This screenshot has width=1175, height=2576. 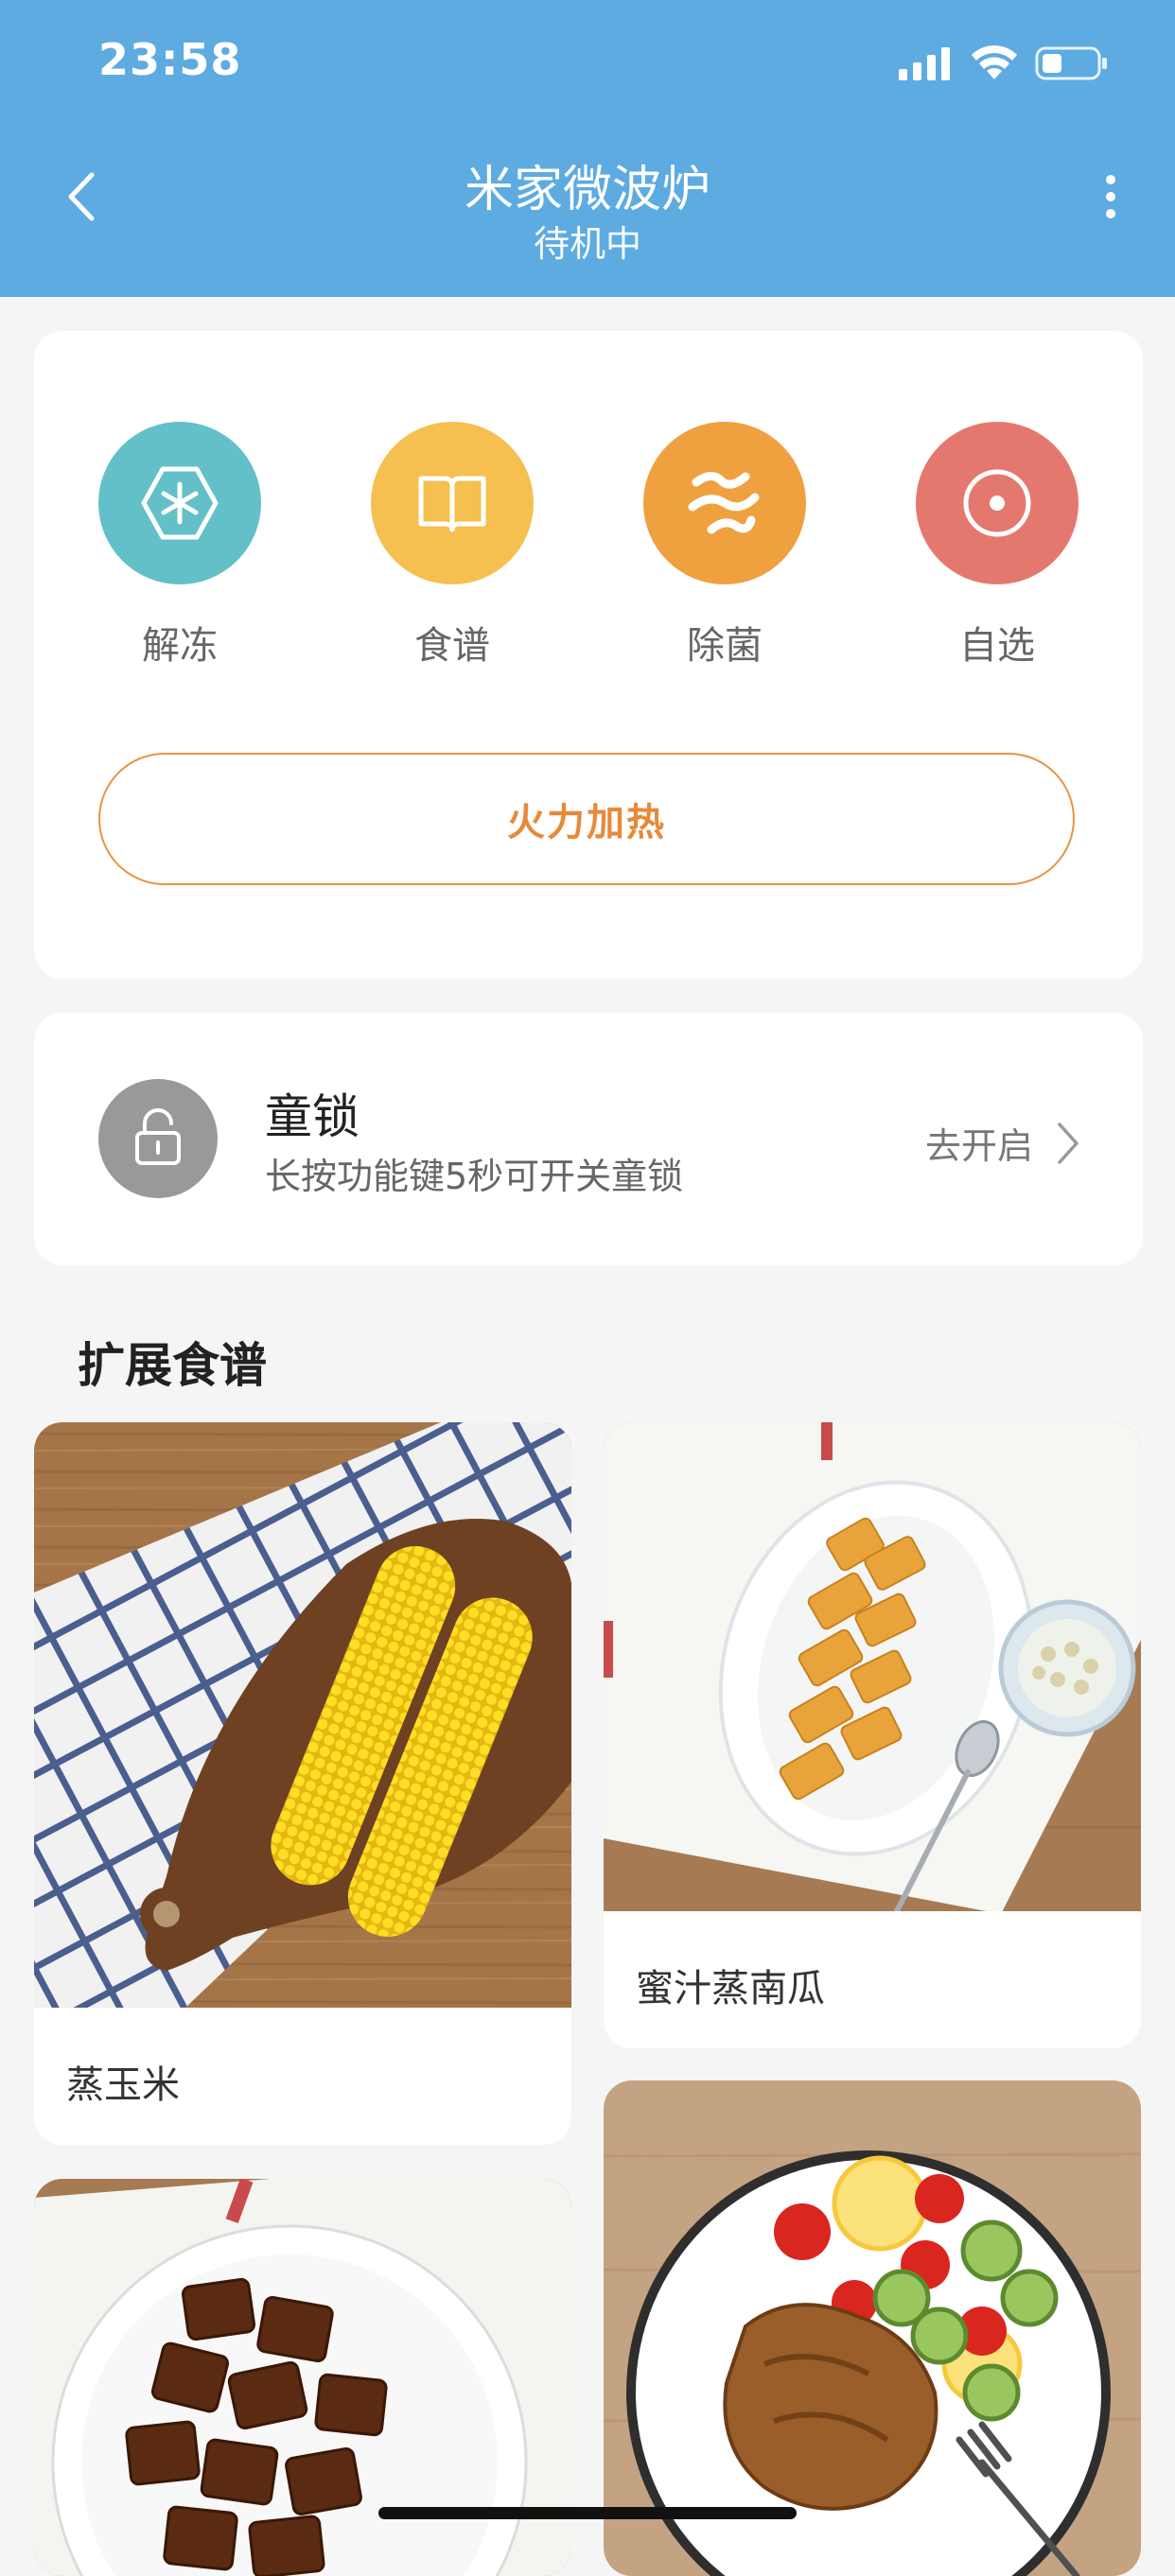 What do you see at coordinates (725, 646) in the screenshot?
I see `mode-label: 除菌` at bounding box center [725, 646].